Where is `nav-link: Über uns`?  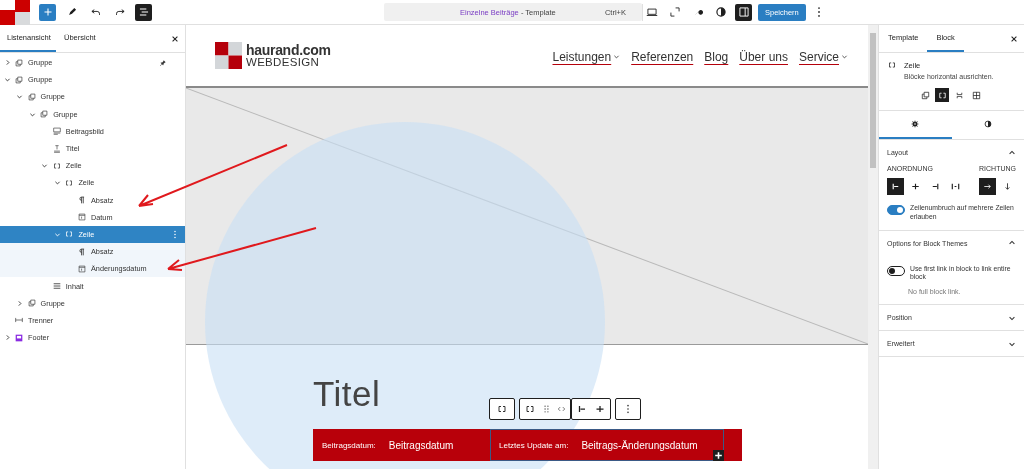
nav-link: Über uns is located at coordinates (763, 56).